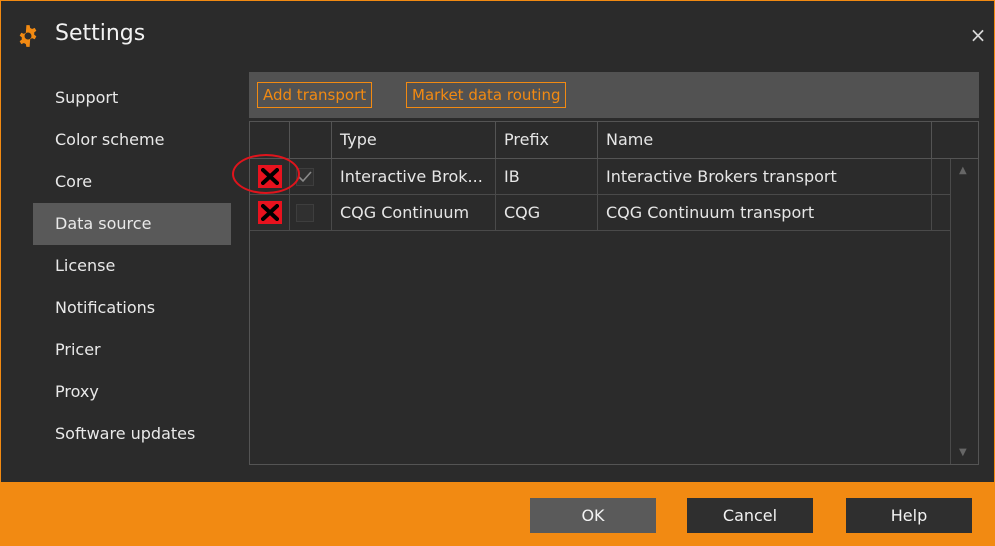 This screenshot has width=995, height=546. Describe the element at coordinates (750, 515) in the screenshot. I see `cancel-button: Cancel` at that location.